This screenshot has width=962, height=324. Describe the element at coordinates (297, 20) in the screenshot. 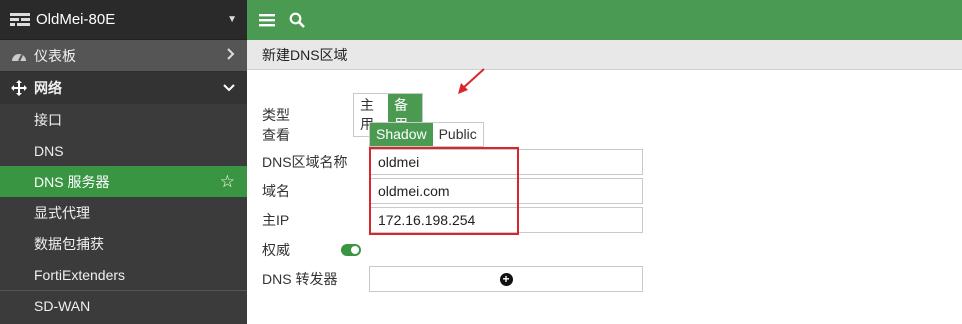

I see `search-icon` at that location.